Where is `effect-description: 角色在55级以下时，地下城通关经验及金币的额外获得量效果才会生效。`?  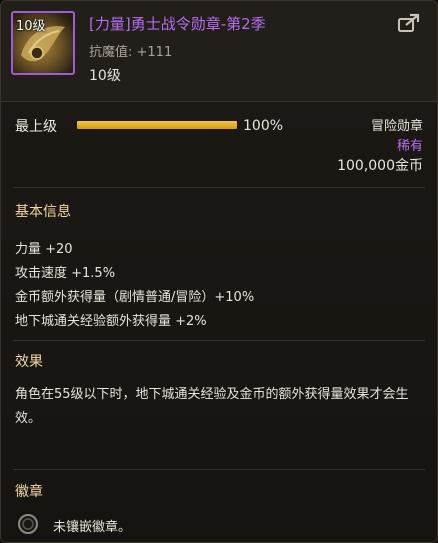 effect-description: 角色在55级以下时，地下城通关经验及金币的额外获得量效果才会生效。 is located at coordinates (212, 406).